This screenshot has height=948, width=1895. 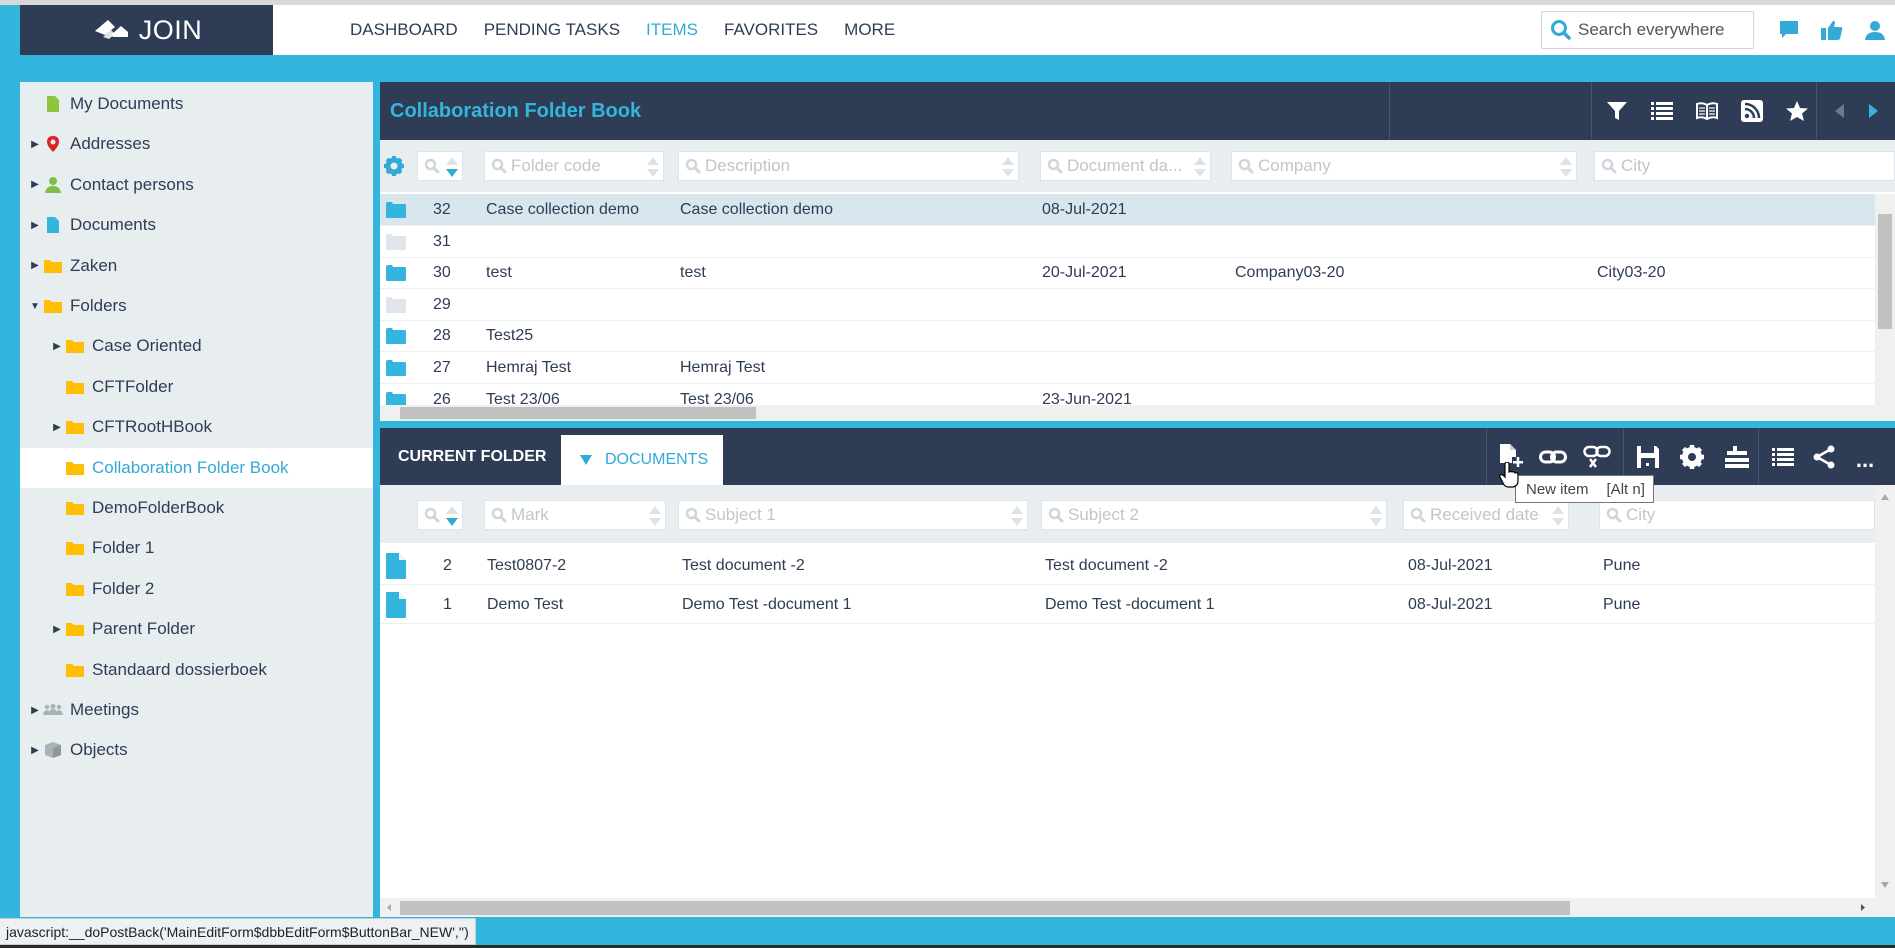 What do you see at coordinates (499, 273) in the screenshot?
I see `cell-folder-code: test` at bounding box center [499, 273].